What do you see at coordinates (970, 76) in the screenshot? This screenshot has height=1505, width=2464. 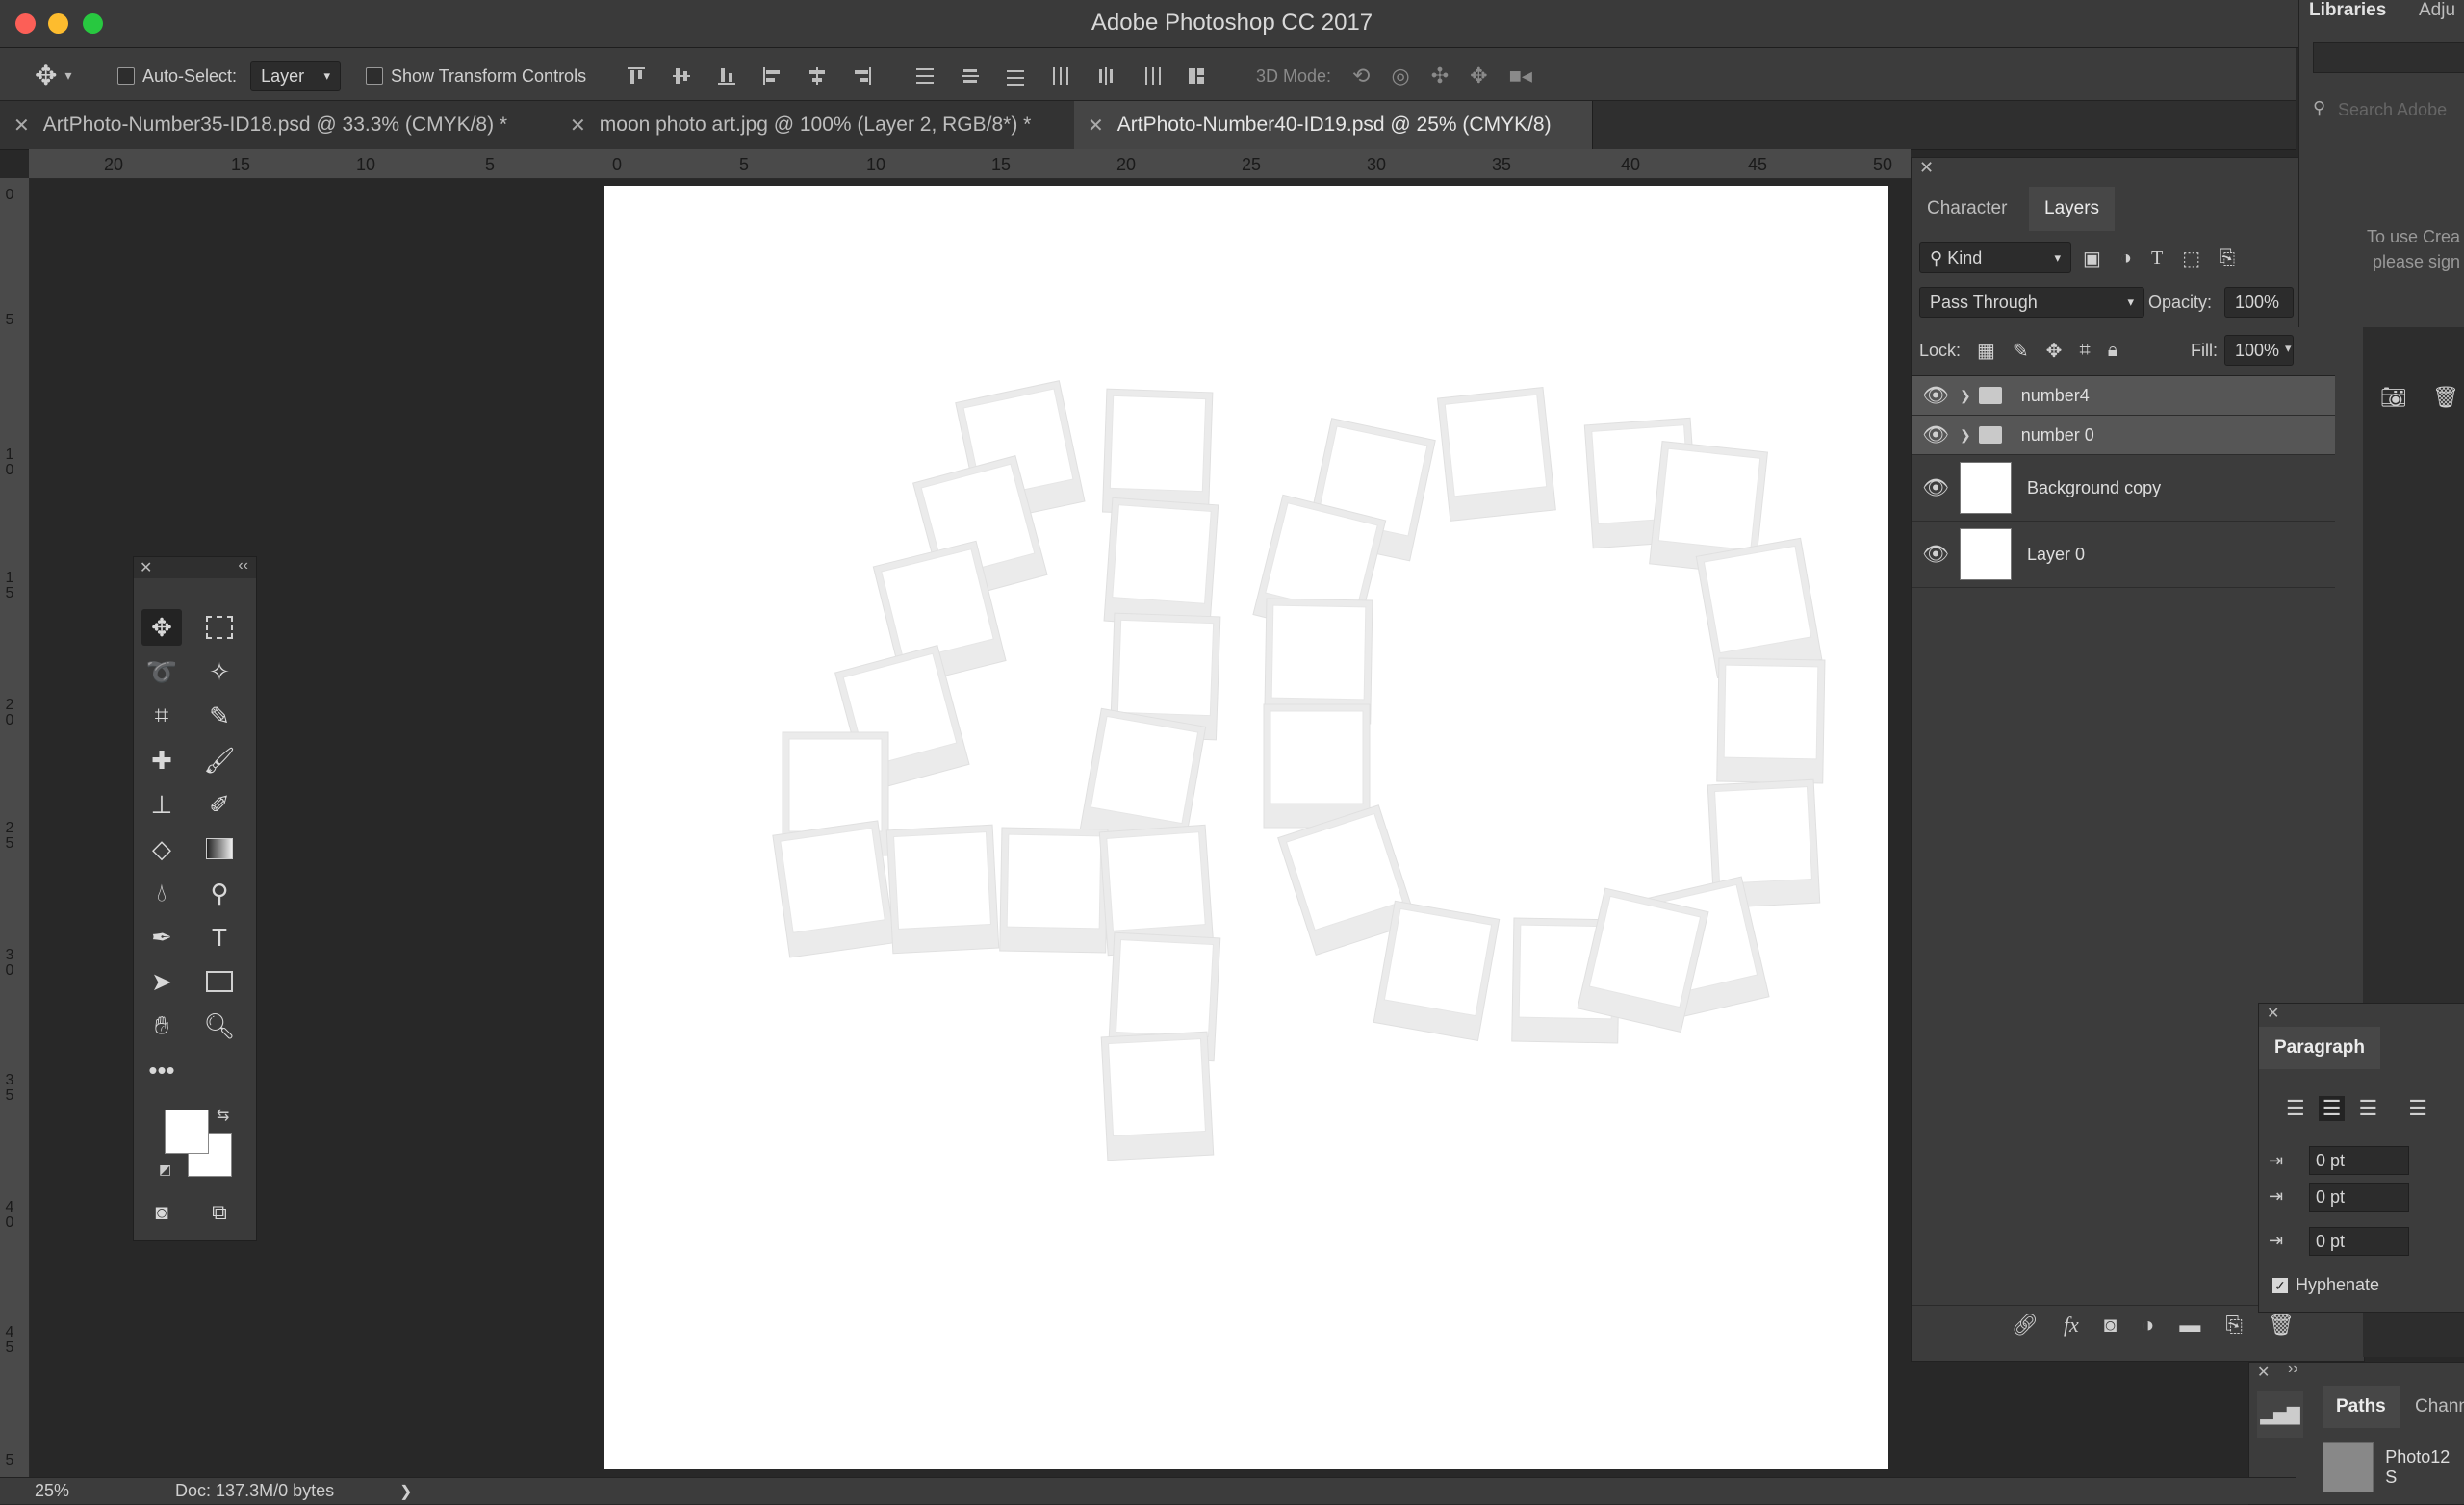 I see `distribute-vcenter-icon` at bounding box center [970, 76].